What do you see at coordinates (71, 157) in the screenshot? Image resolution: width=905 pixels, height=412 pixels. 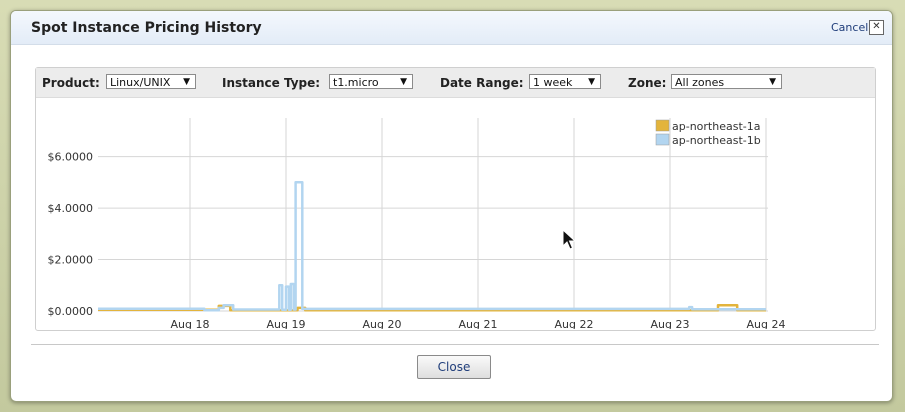 I see `y-tick-label: $6.0000` at bounding box center [71, 157].